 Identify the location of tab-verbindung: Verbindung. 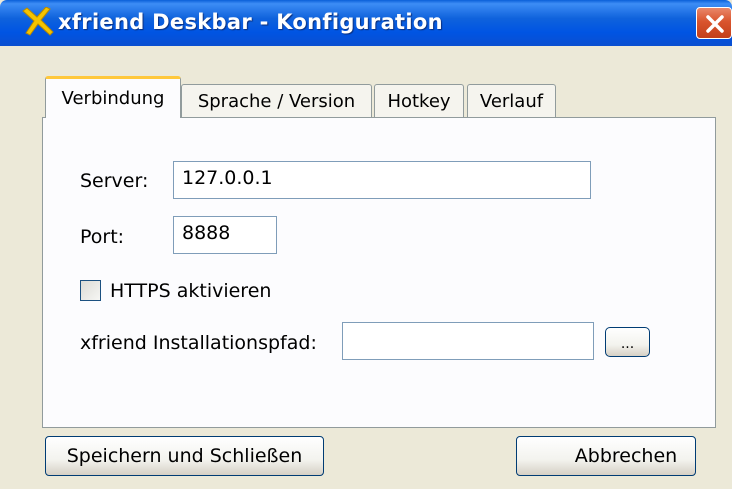
(113, 97).